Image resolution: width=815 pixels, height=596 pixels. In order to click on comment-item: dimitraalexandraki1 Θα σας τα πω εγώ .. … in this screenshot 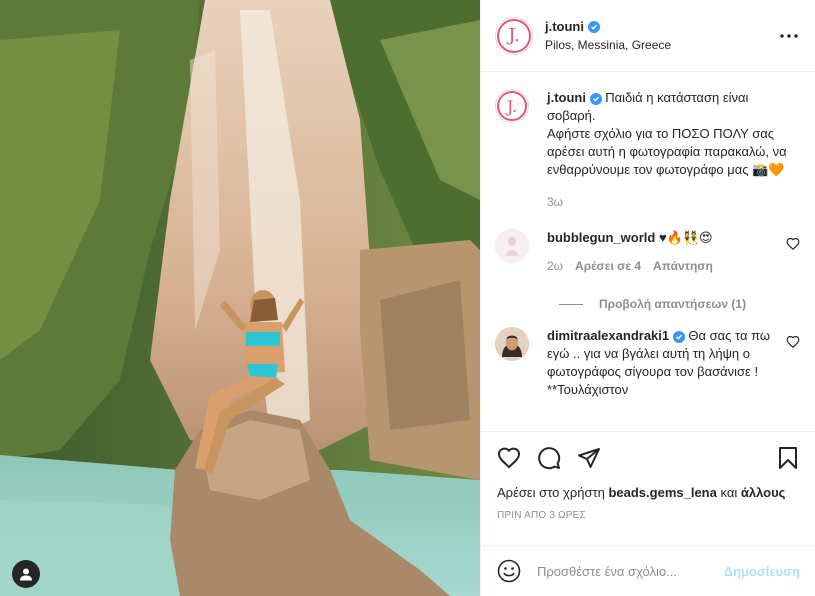, I will do `click(647, 363)`.